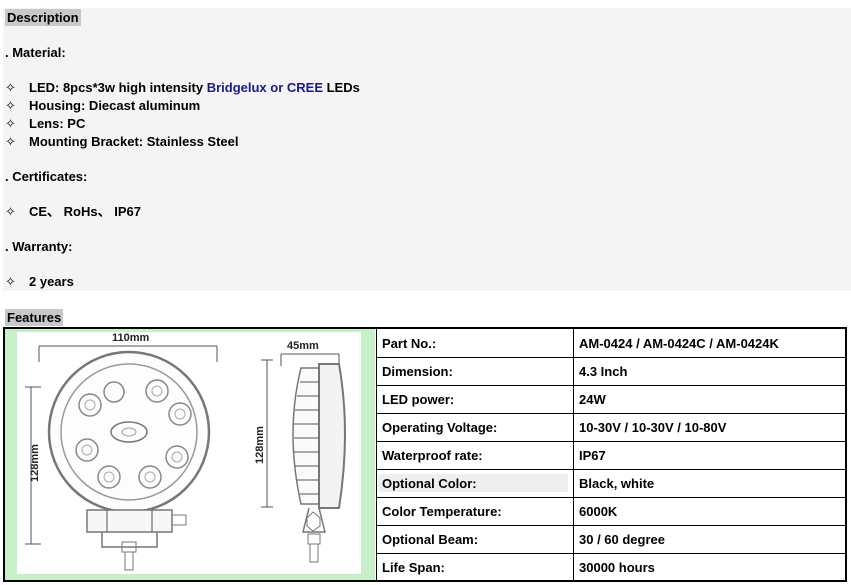 The width and height of the screenshot is (851, 585). I want to click on dim-height-side-label: 128mm, so click(260, 445).